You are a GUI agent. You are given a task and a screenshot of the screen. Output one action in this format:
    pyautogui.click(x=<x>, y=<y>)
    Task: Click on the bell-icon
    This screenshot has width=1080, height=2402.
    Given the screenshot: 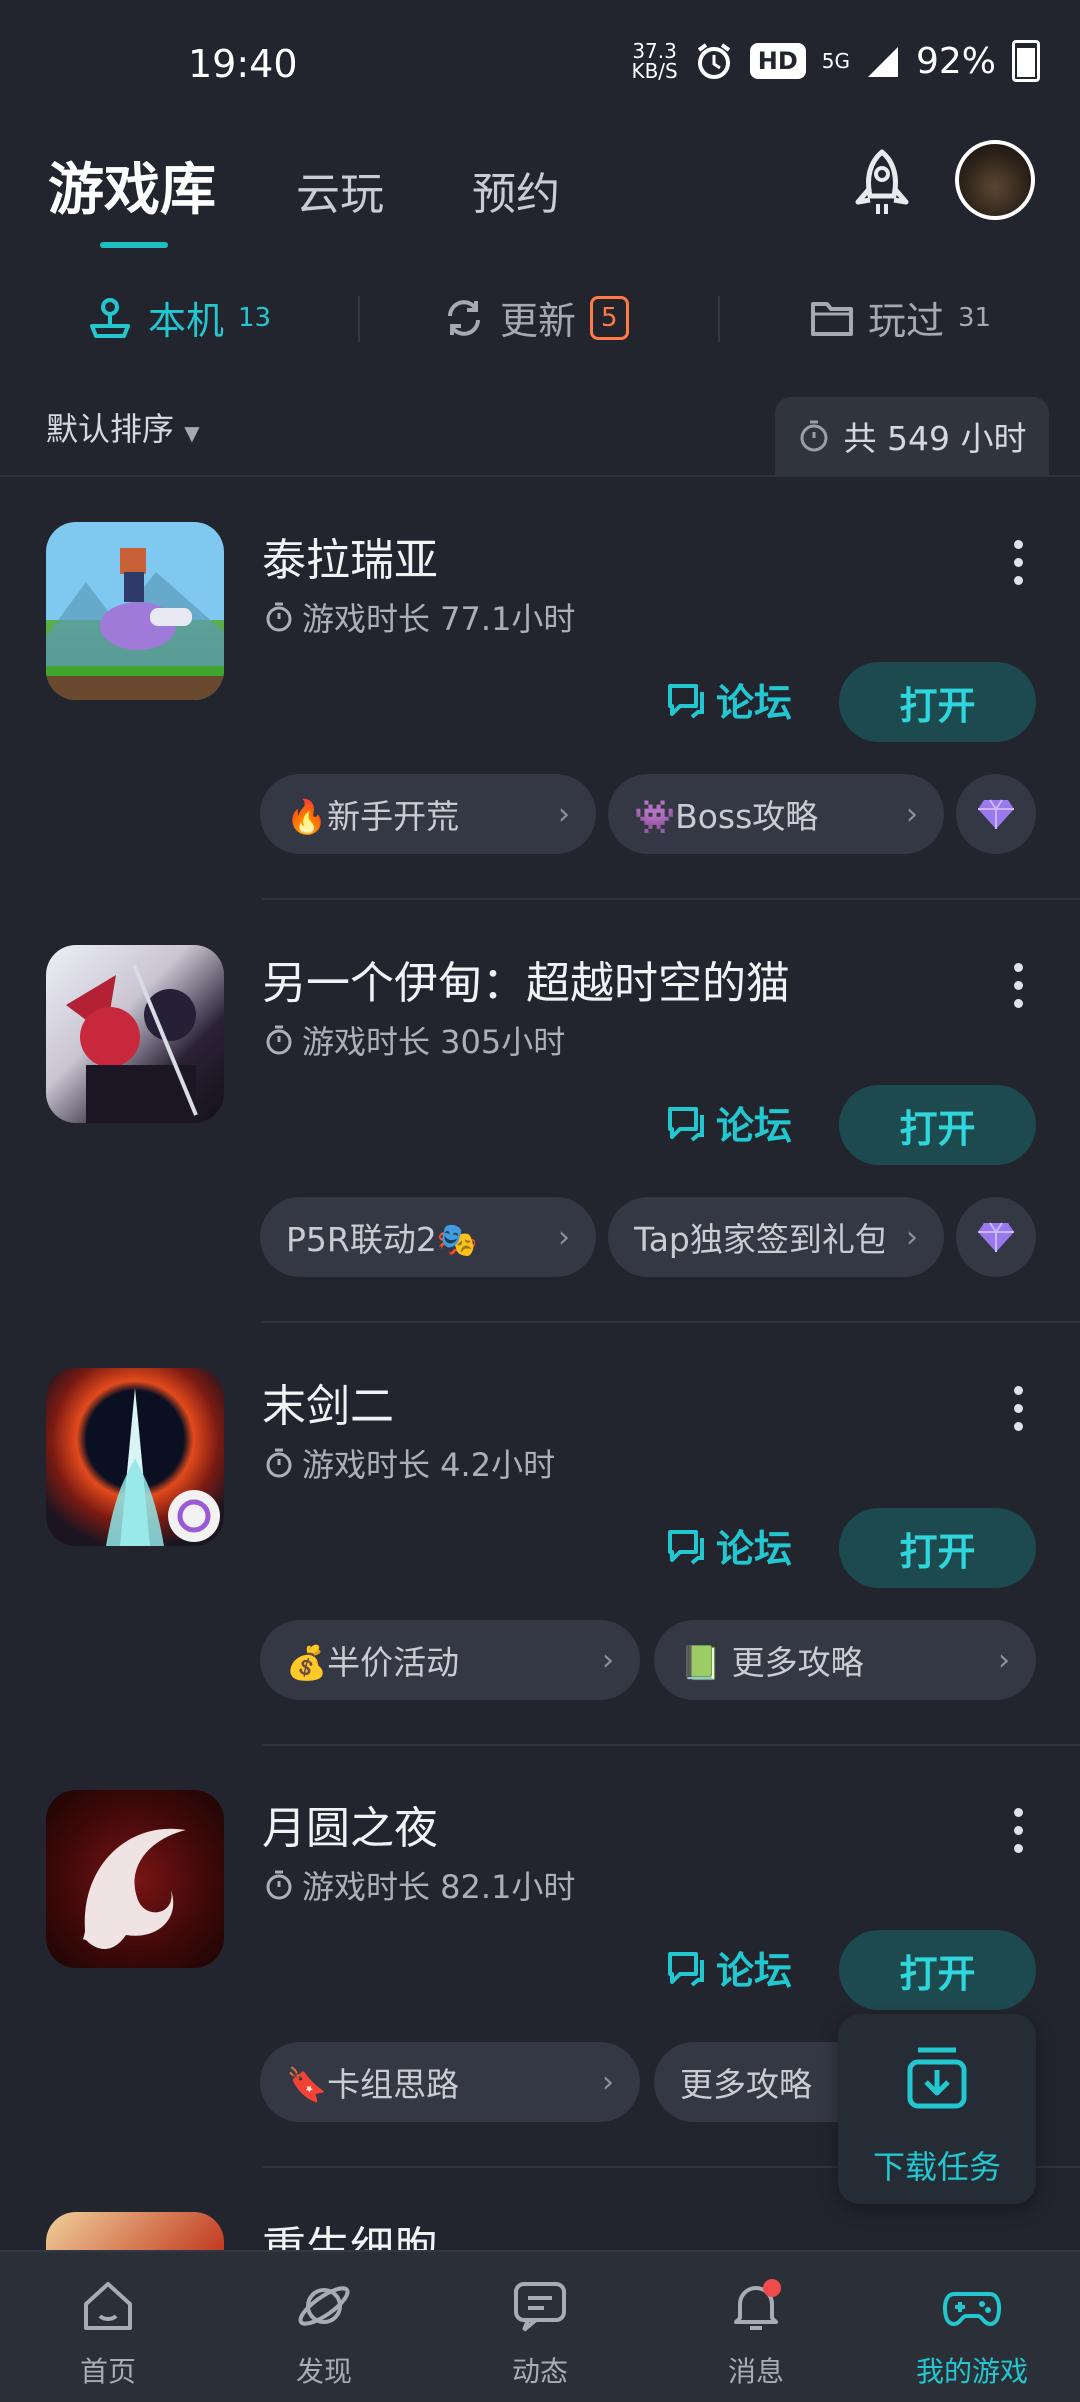 What is the action you would take?
    pyautogui.click(x=757, y=2304)
    